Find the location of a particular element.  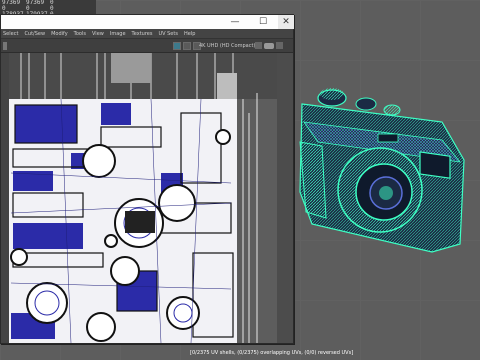

display-mode-icon is located at coordinates (177, 46).